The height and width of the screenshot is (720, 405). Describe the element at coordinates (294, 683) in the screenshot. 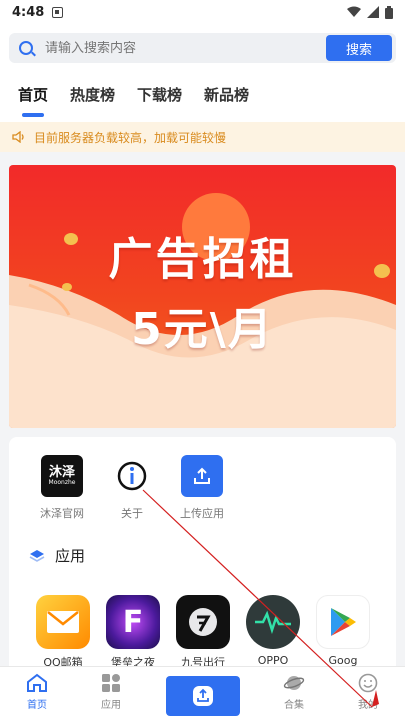

I see `planet-icon` at that location.